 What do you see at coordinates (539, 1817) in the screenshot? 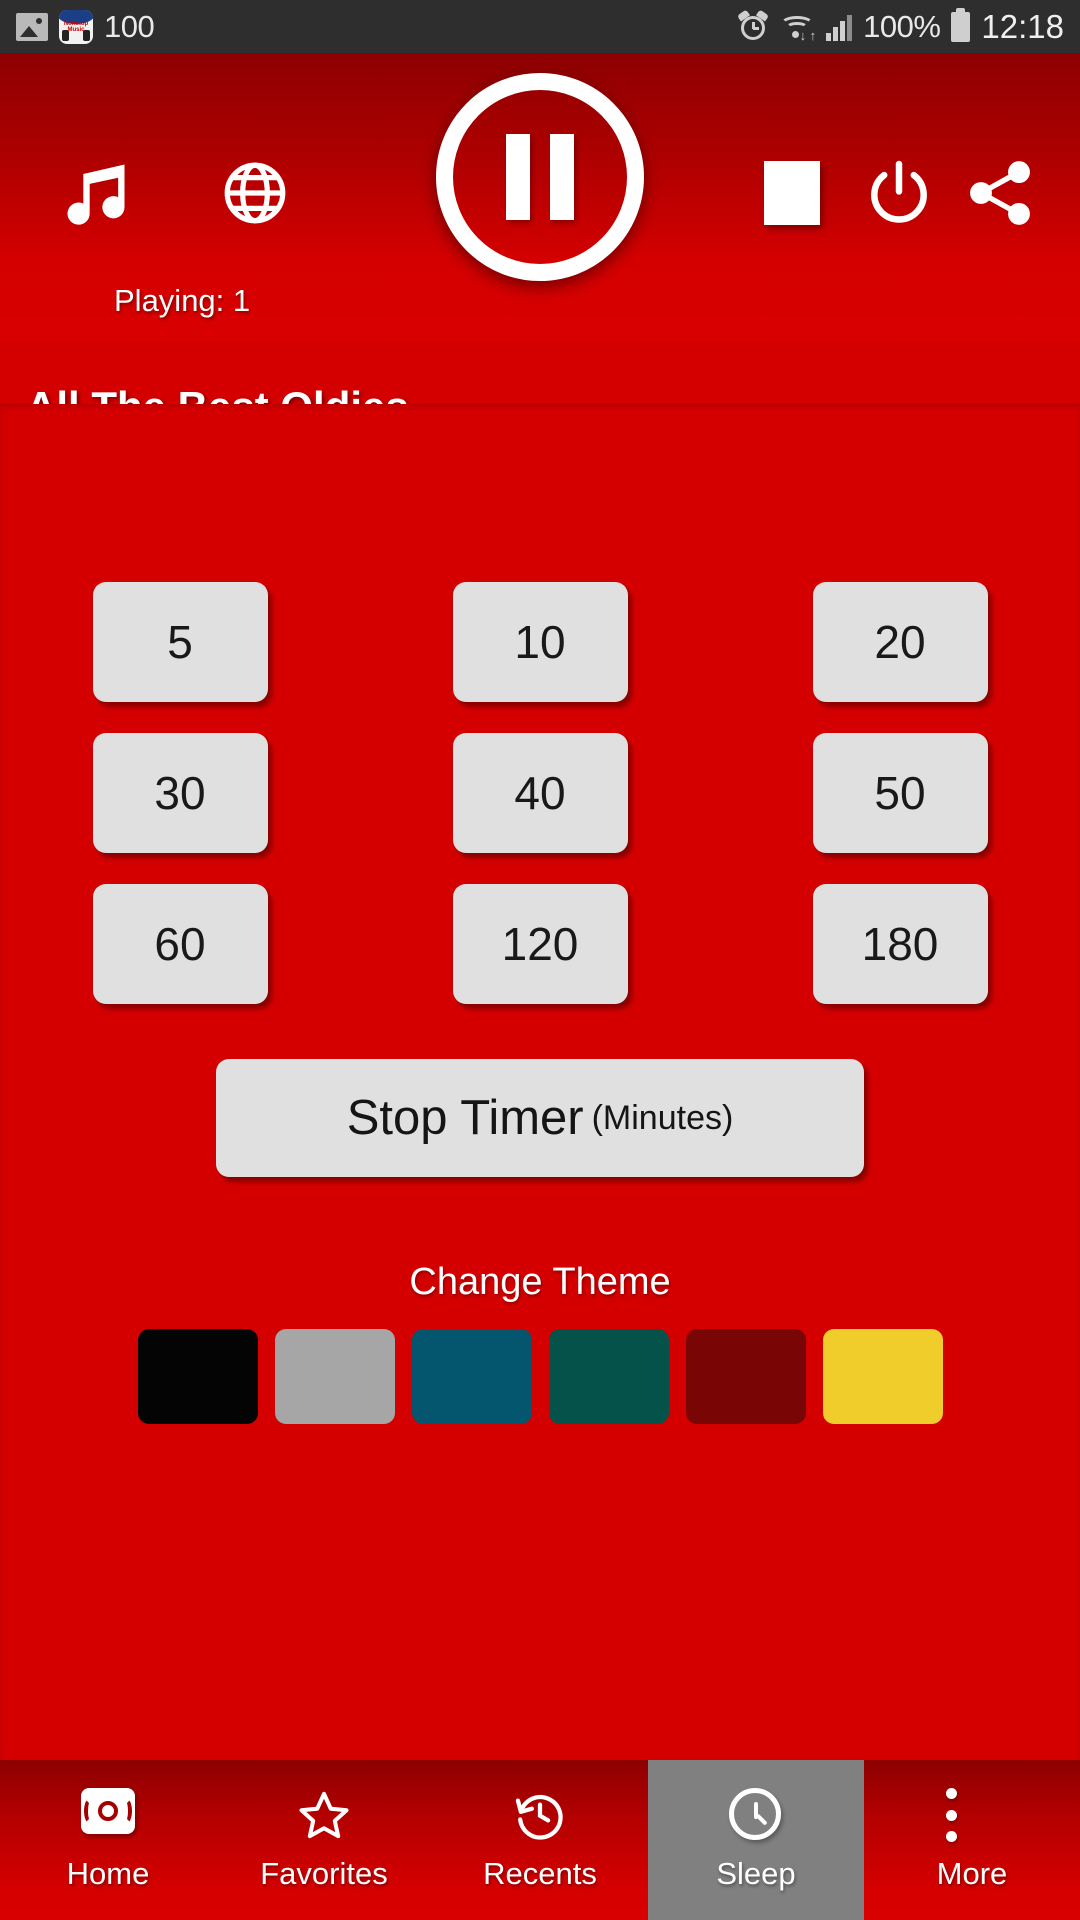
I see `history-icon` at bounding box center [539, 1817].